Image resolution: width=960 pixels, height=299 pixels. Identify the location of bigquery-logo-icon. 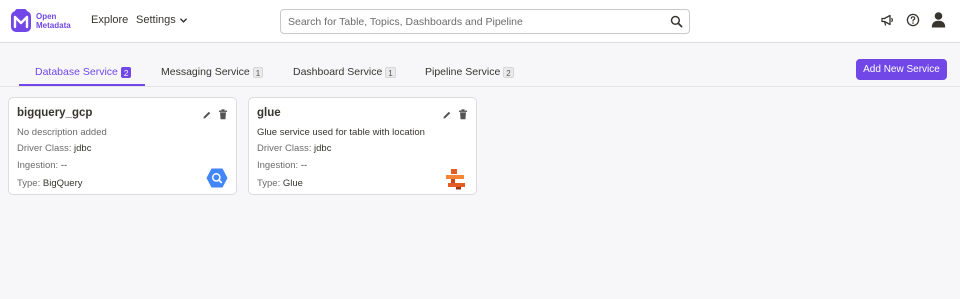
(217, 178).